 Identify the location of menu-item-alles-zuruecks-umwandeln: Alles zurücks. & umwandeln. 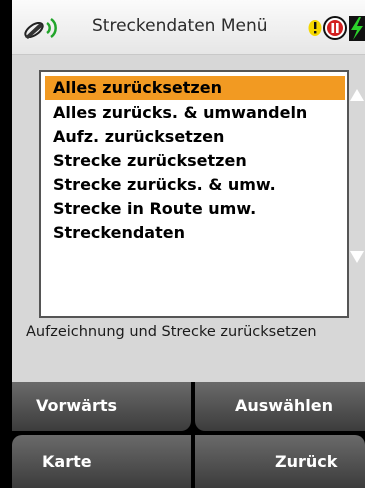
(195, 113).